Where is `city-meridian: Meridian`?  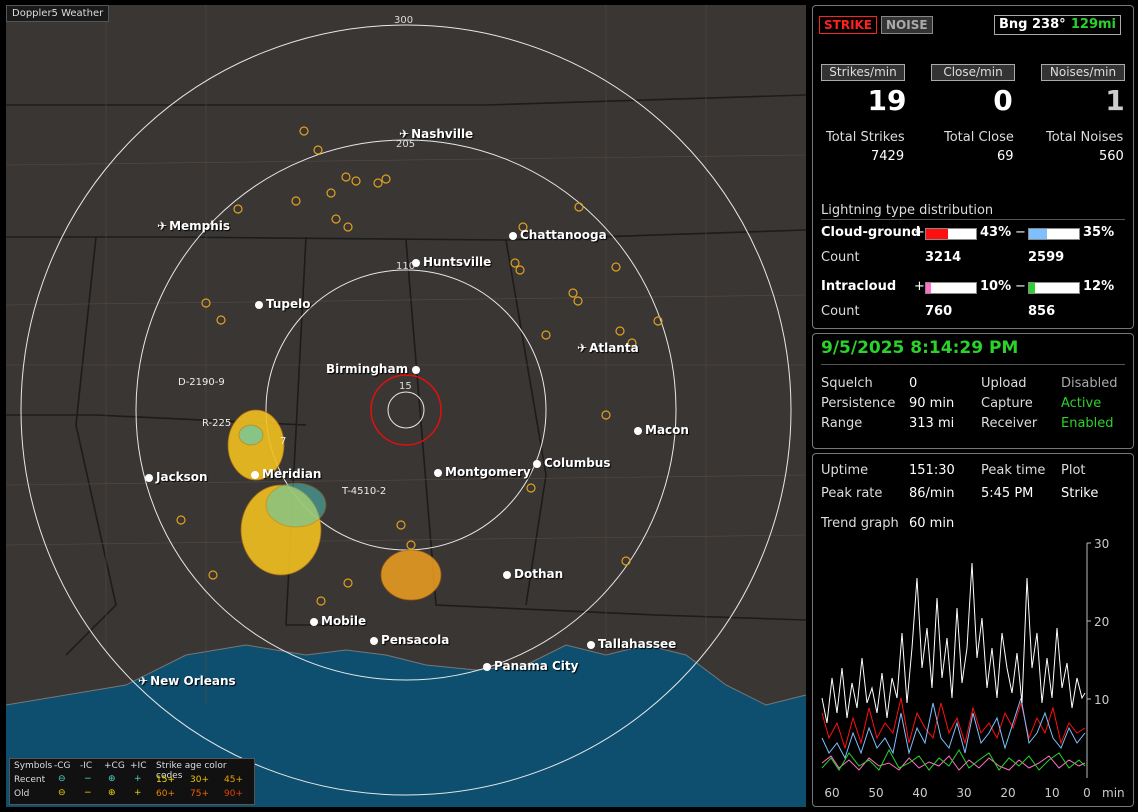 city-meridian: Meridian is located at coordinates (286, 474).